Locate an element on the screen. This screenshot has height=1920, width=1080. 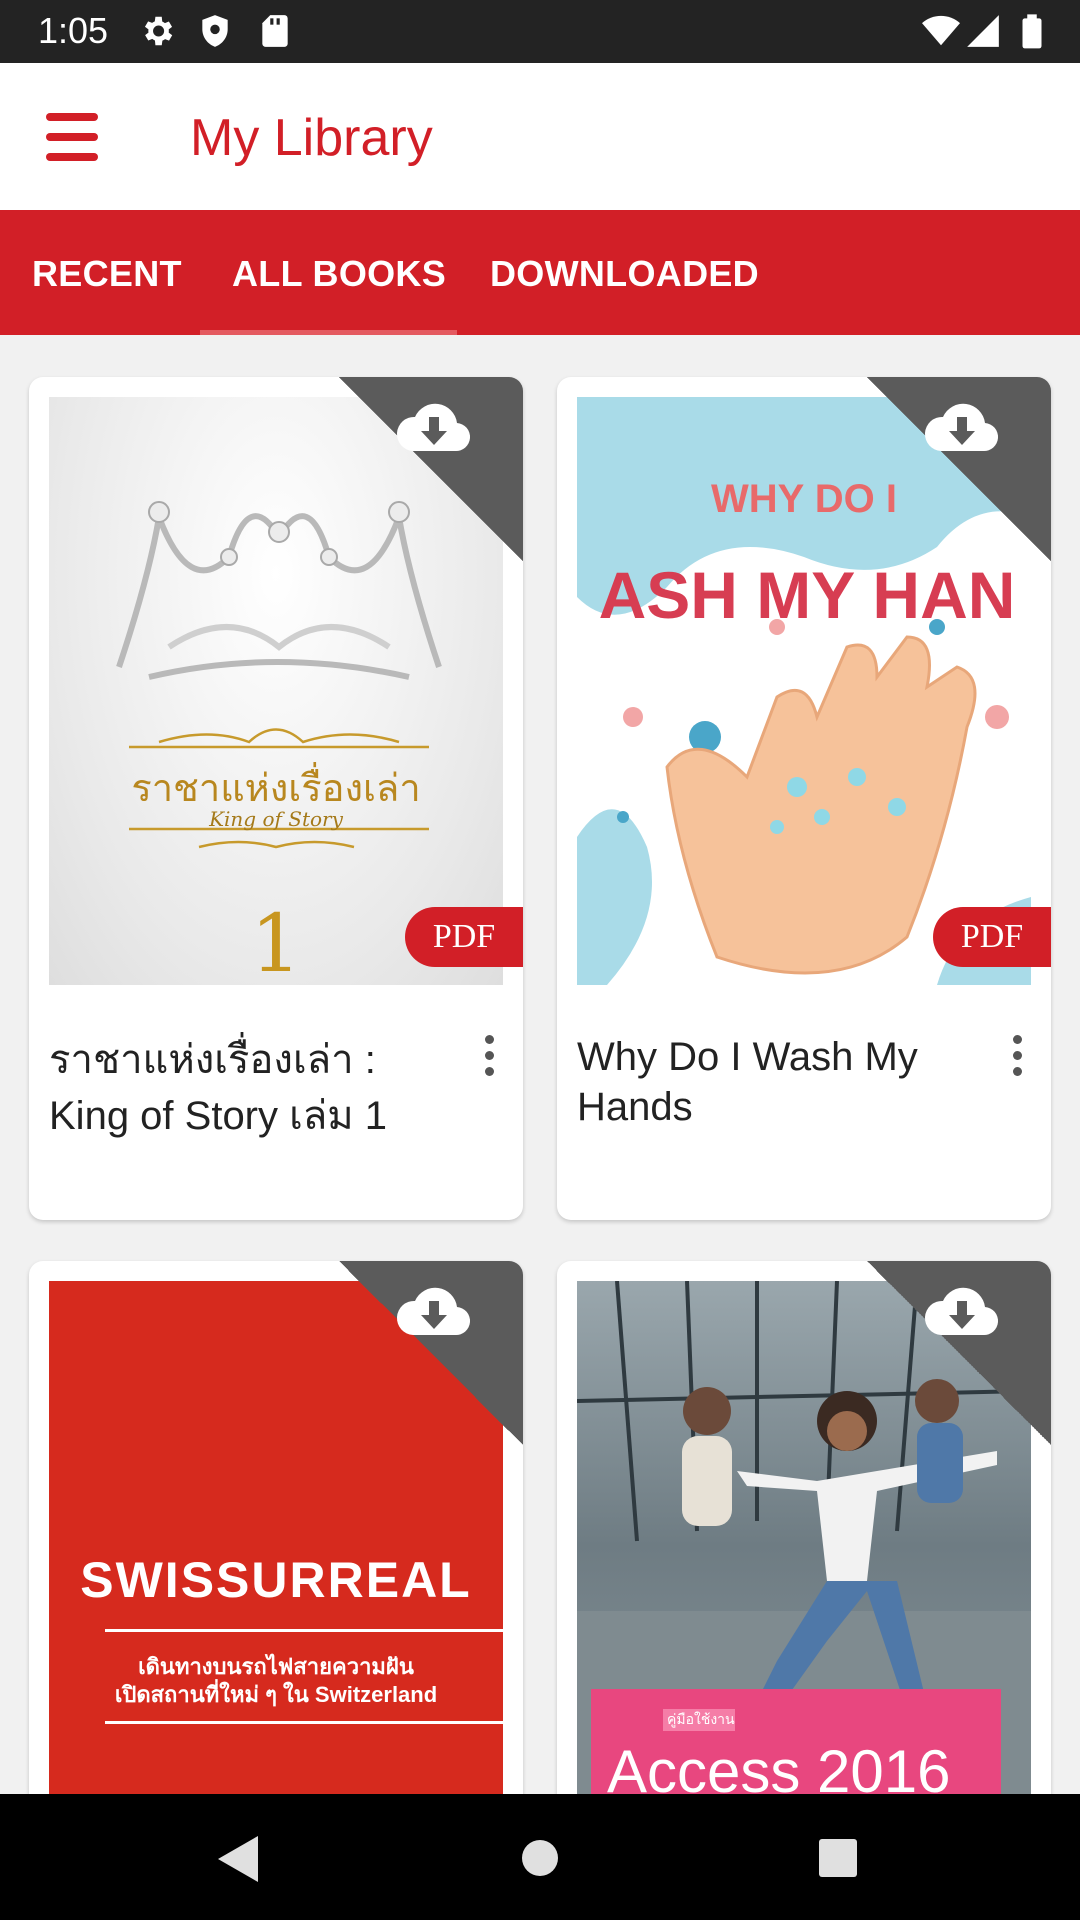
status-time: 1:05 is located at coordinates (73, 30).